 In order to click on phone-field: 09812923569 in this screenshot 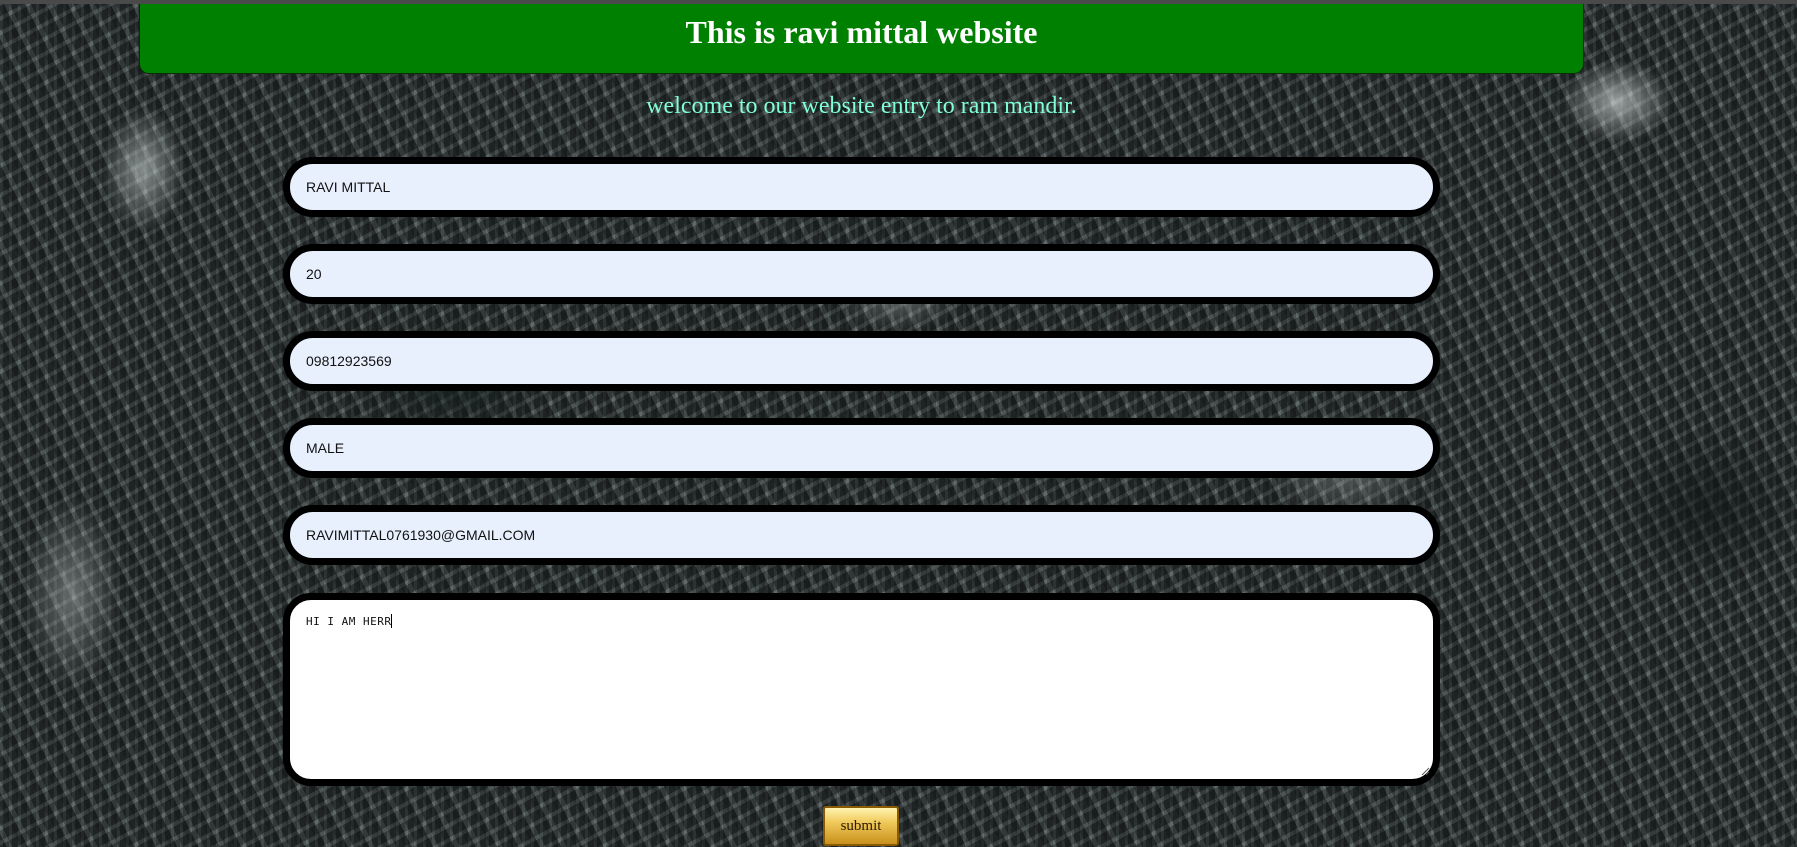, I will do `click(861, 361)`.